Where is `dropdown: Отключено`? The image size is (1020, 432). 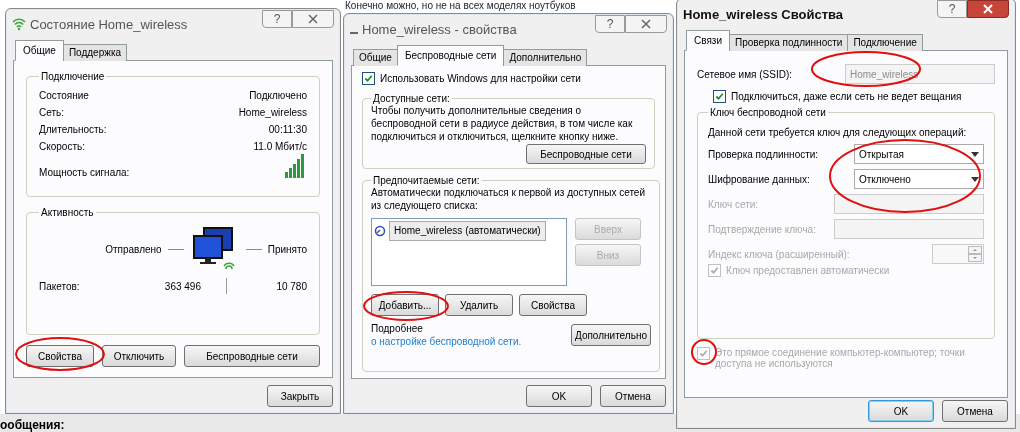
dropdown: Отключено is located at coordinates (919, 179).